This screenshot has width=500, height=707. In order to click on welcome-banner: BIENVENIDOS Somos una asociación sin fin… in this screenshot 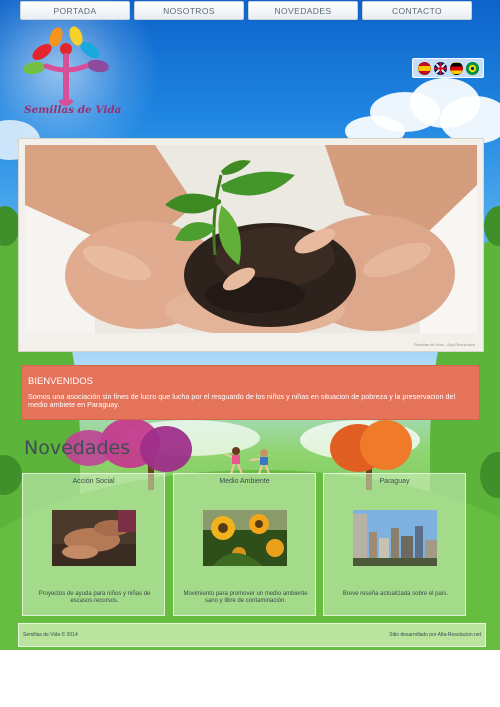, I will do `click(250, 392)`.